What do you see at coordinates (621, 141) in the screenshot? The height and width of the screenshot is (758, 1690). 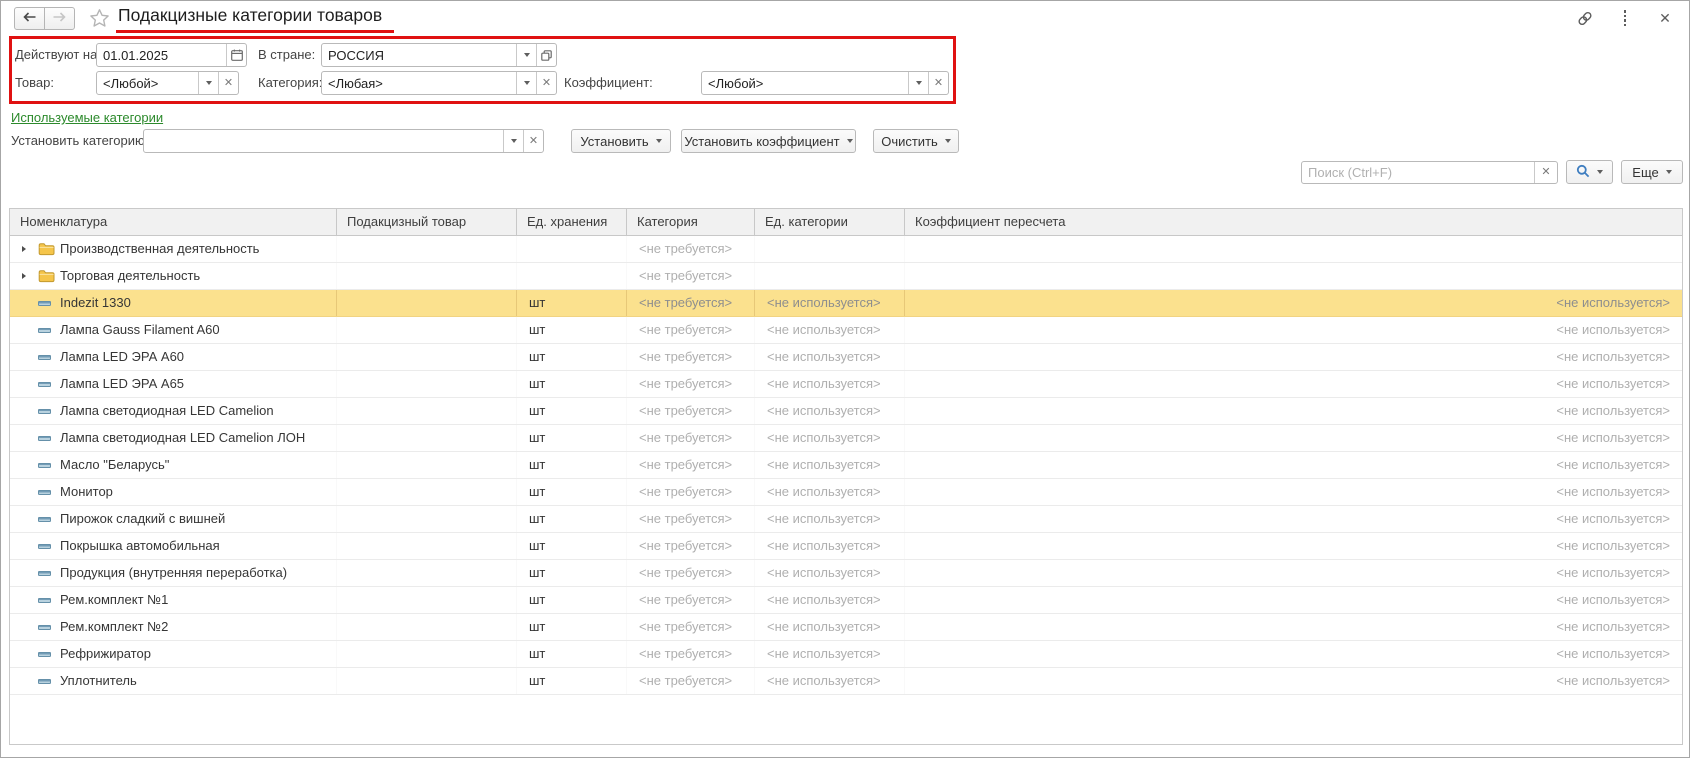 I see `set-button: Установить` at bounding box center [621, 141].